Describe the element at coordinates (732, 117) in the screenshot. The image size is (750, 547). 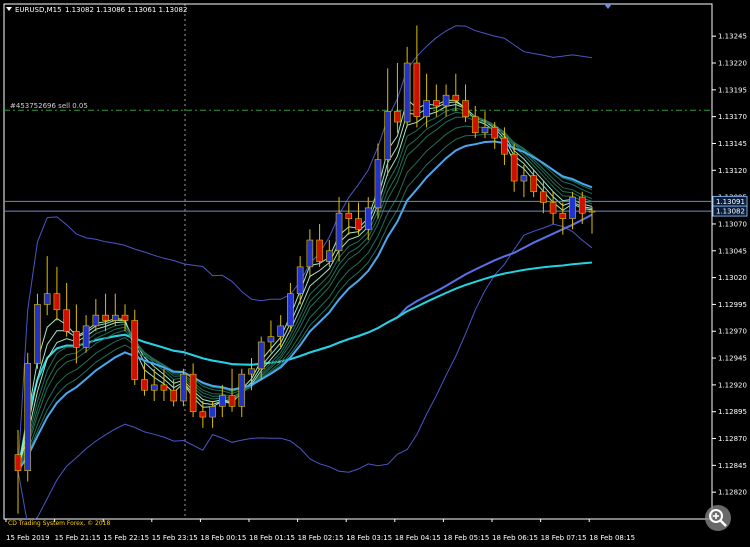
I see `y-tick-label: 1.13170` at that location.